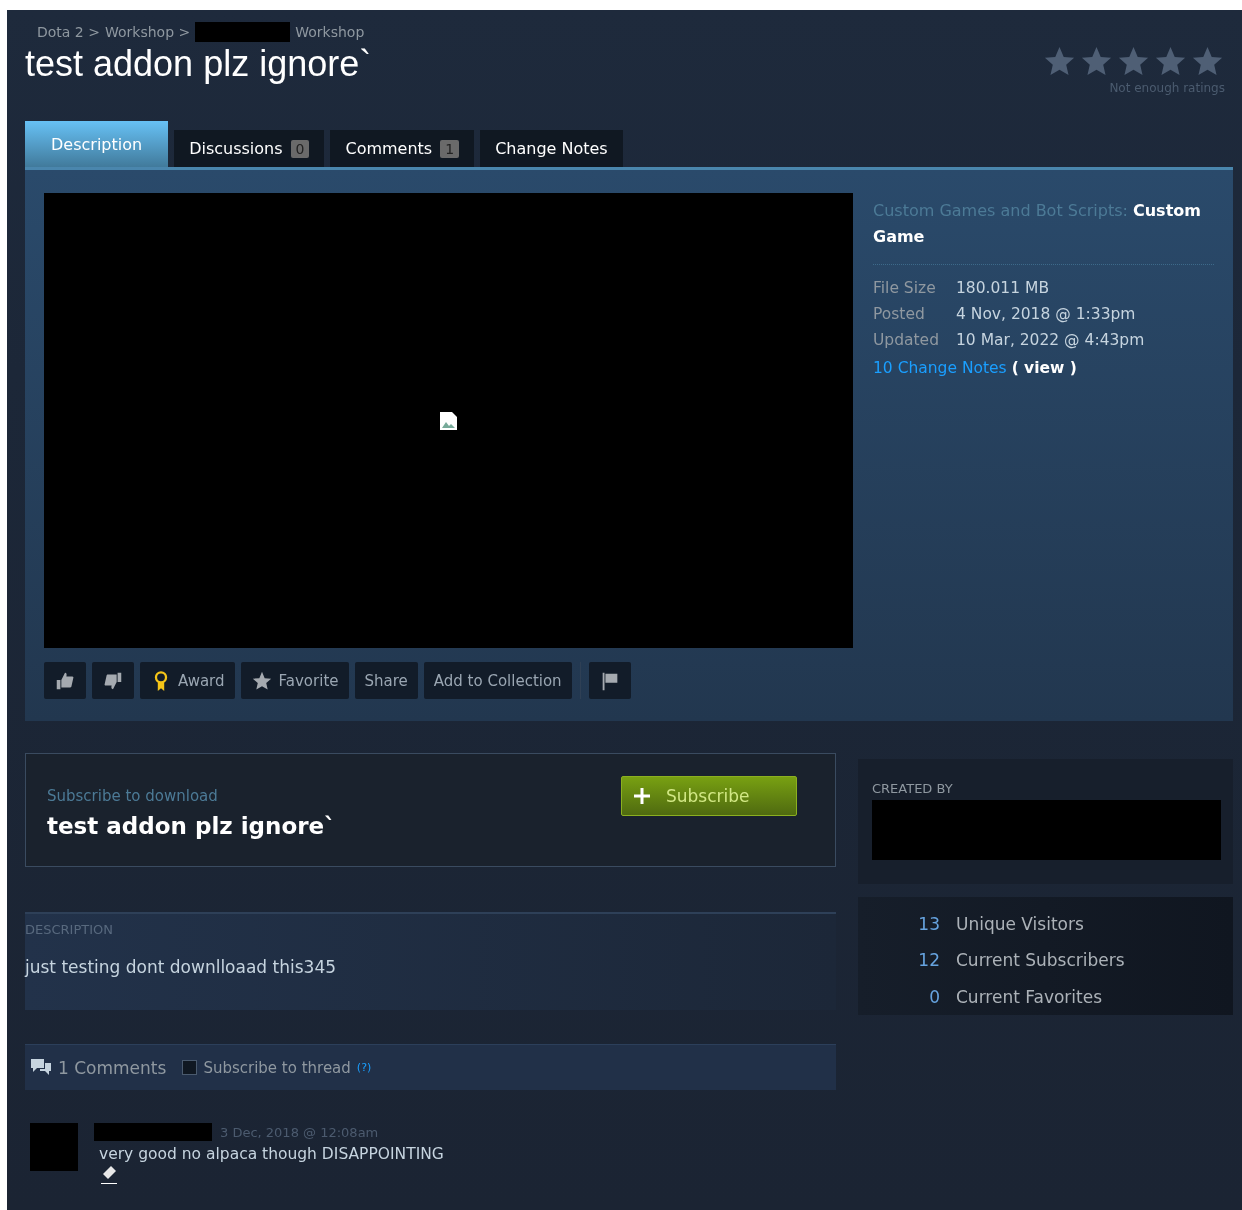  I want to click on detail-label: File Size, so click(905, 288).